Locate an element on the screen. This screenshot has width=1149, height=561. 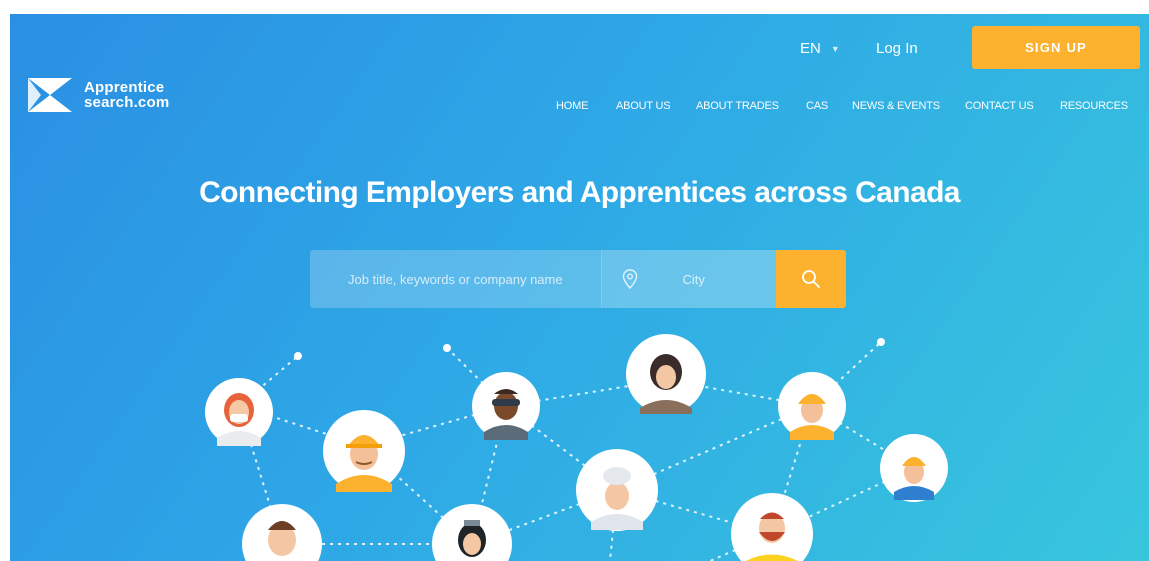
avatar-surgeon is located at coordinates (472, 532).